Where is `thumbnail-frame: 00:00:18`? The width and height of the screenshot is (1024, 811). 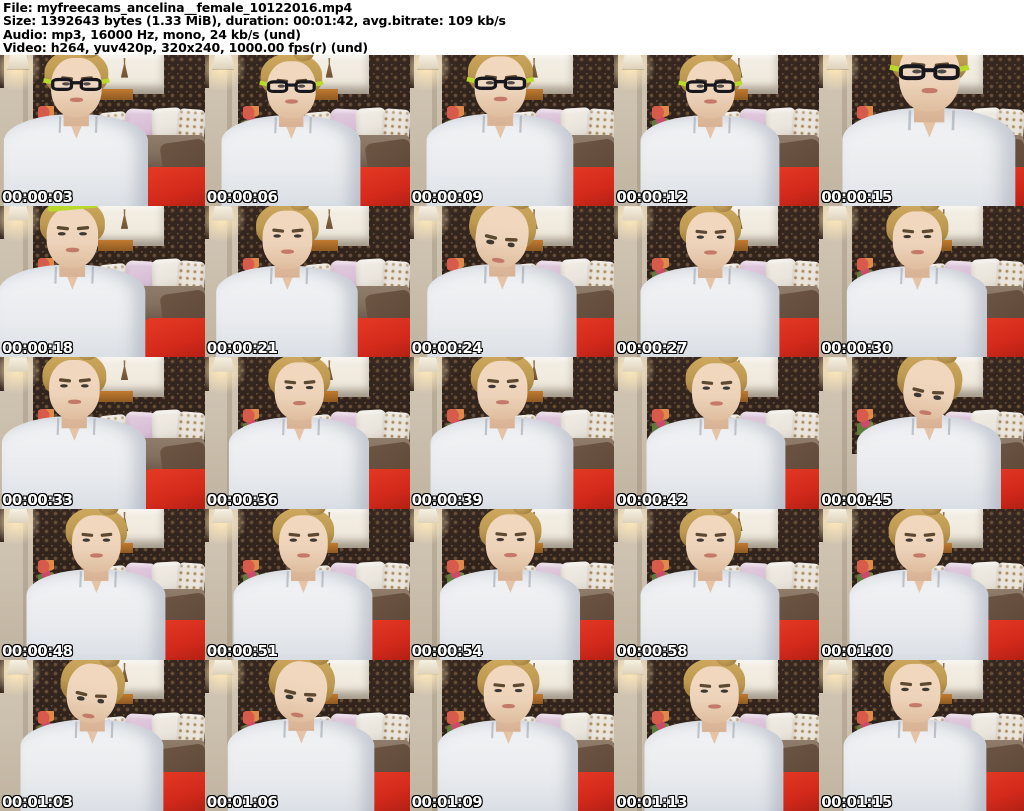
thumbnail-frame: 00:00:18 is located at coordinates (102, 282).